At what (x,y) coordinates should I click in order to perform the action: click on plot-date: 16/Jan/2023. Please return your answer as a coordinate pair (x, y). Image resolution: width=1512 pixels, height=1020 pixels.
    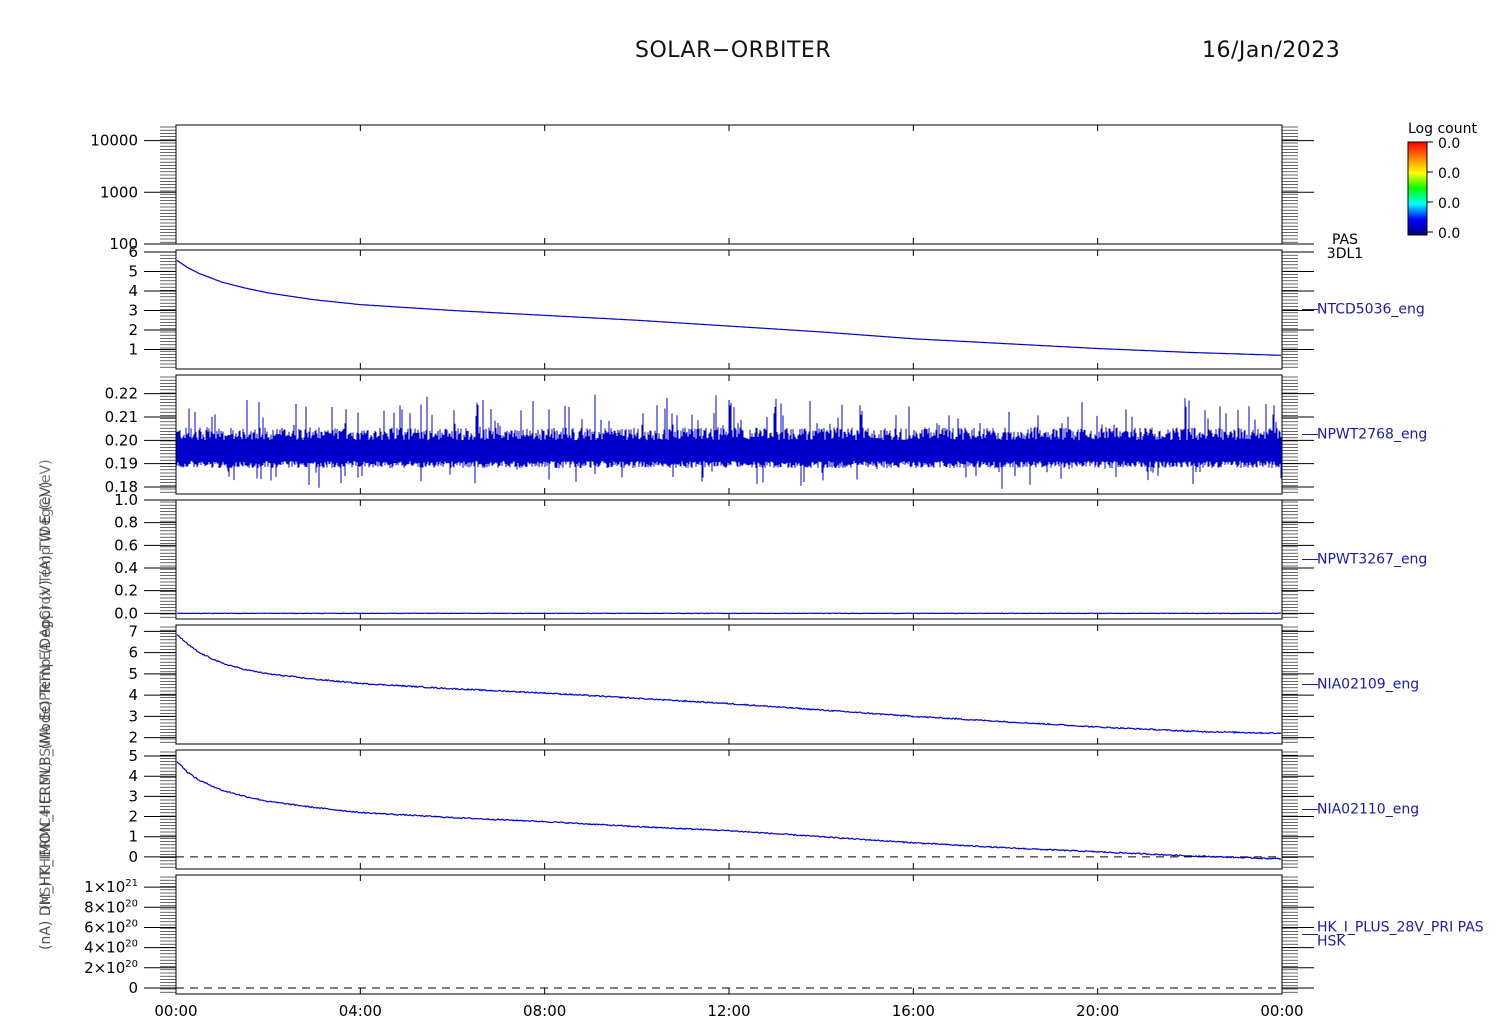
    Looking at the image, I should click on (1271, 50).